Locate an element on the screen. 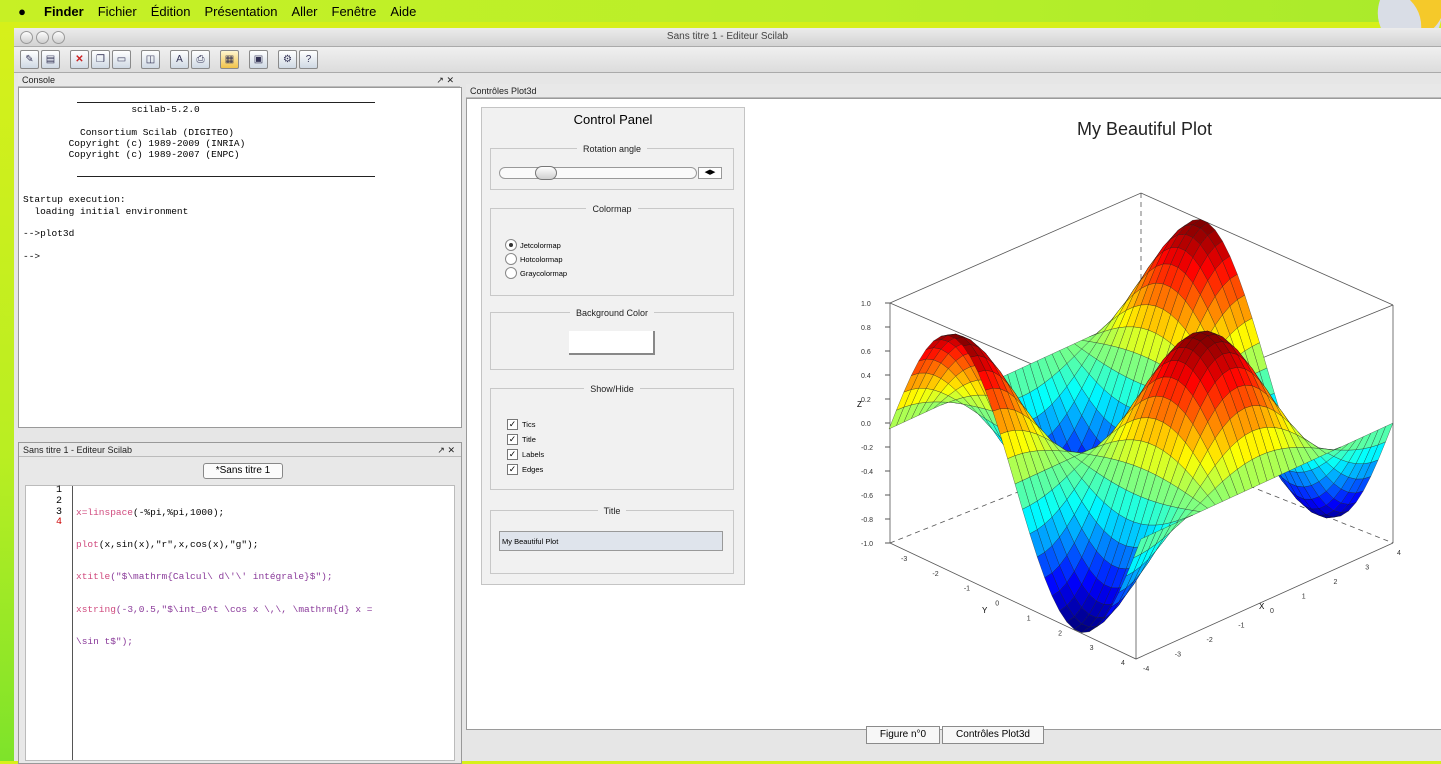 Image resolution: width=1441 pixels, height=764 pixels. z-tick-label: 1.0 is located at coordinates (866, 304).